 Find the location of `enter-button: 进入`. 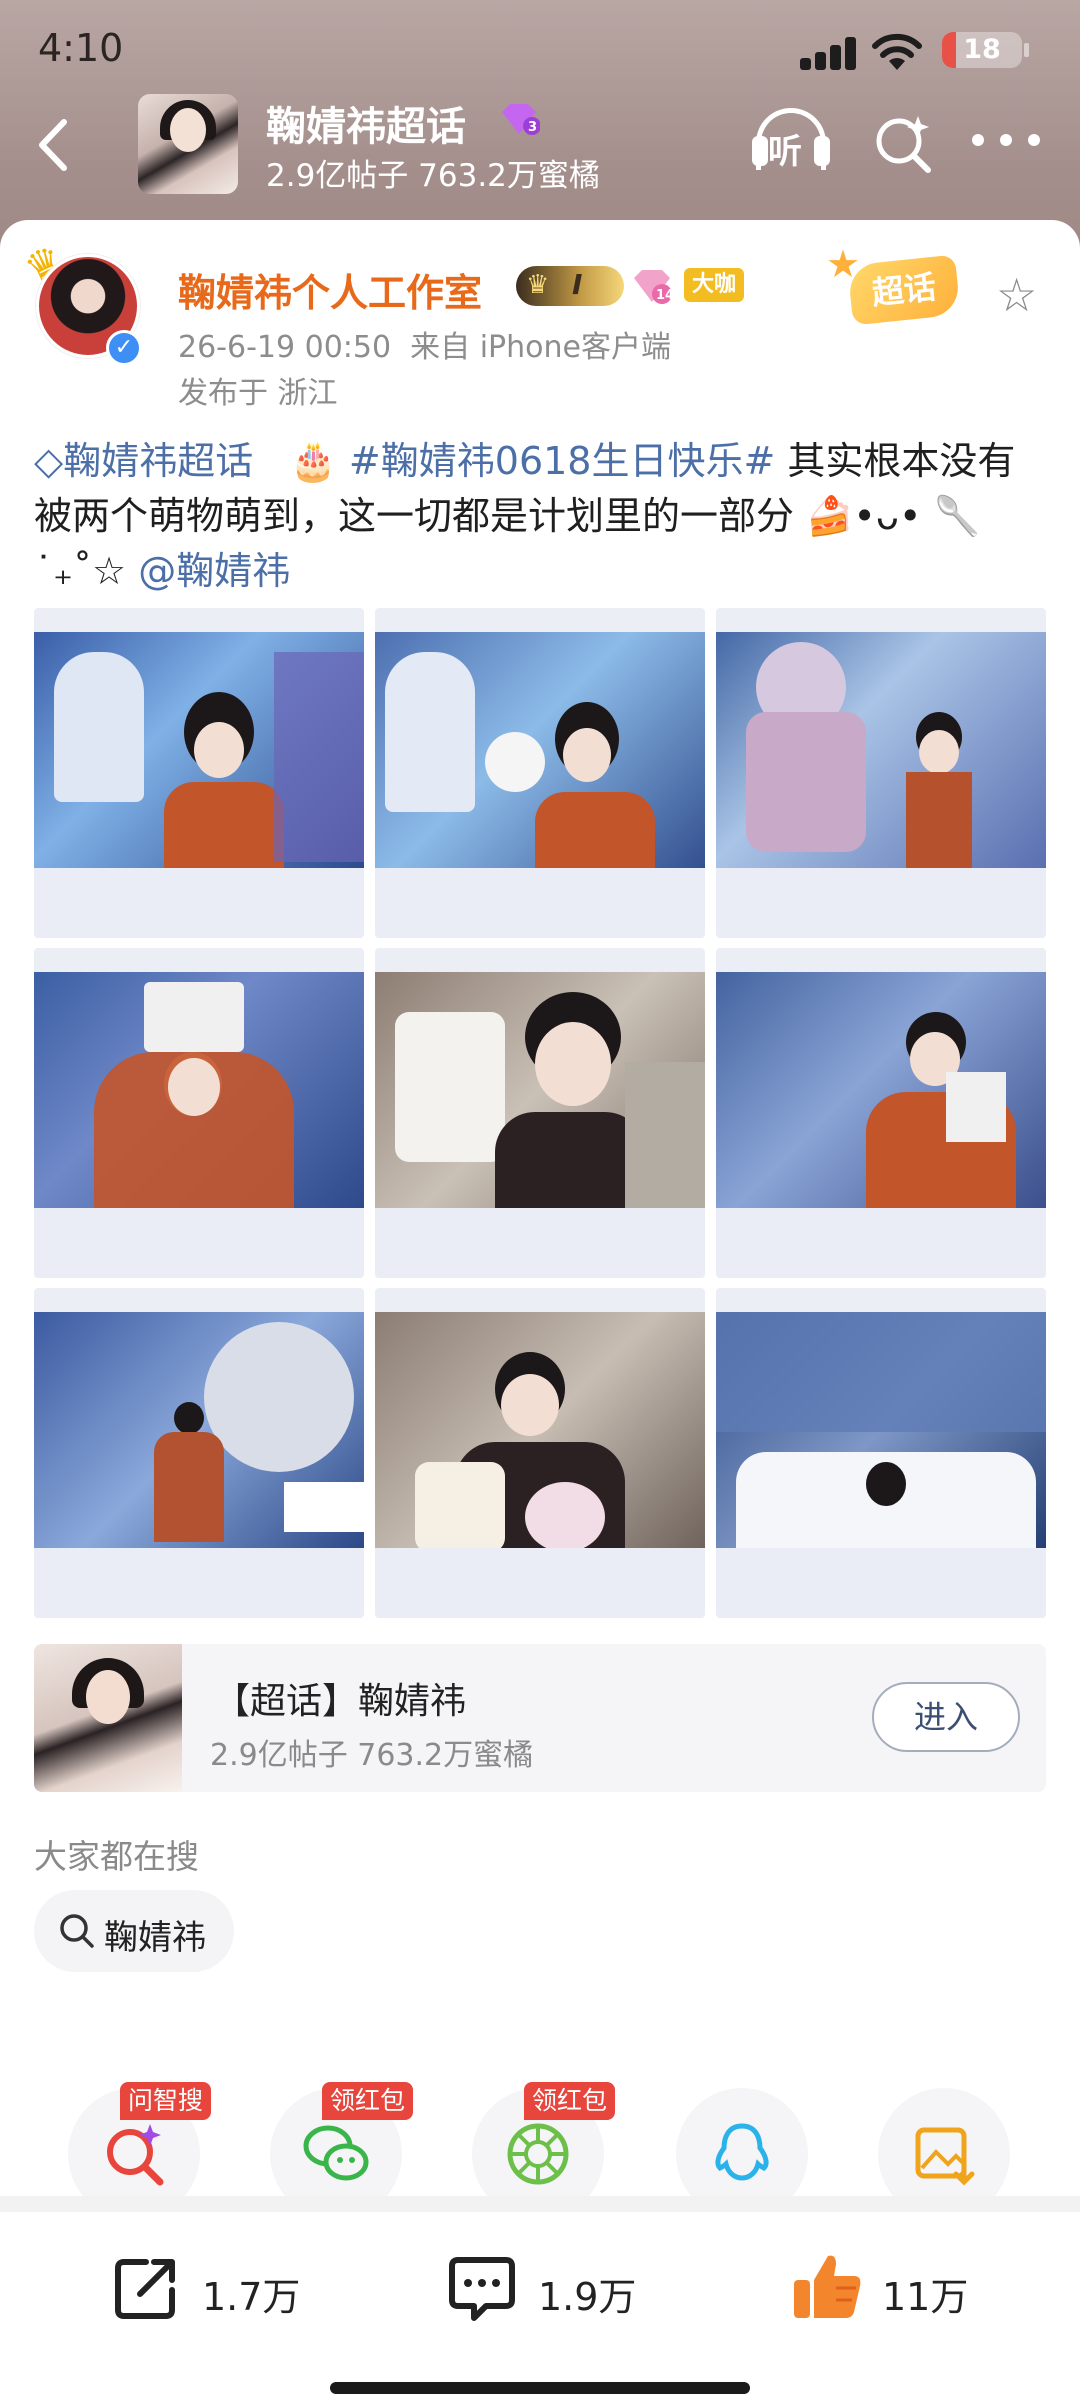

enter-button: 进入 is located at coordinates (946, 1717).